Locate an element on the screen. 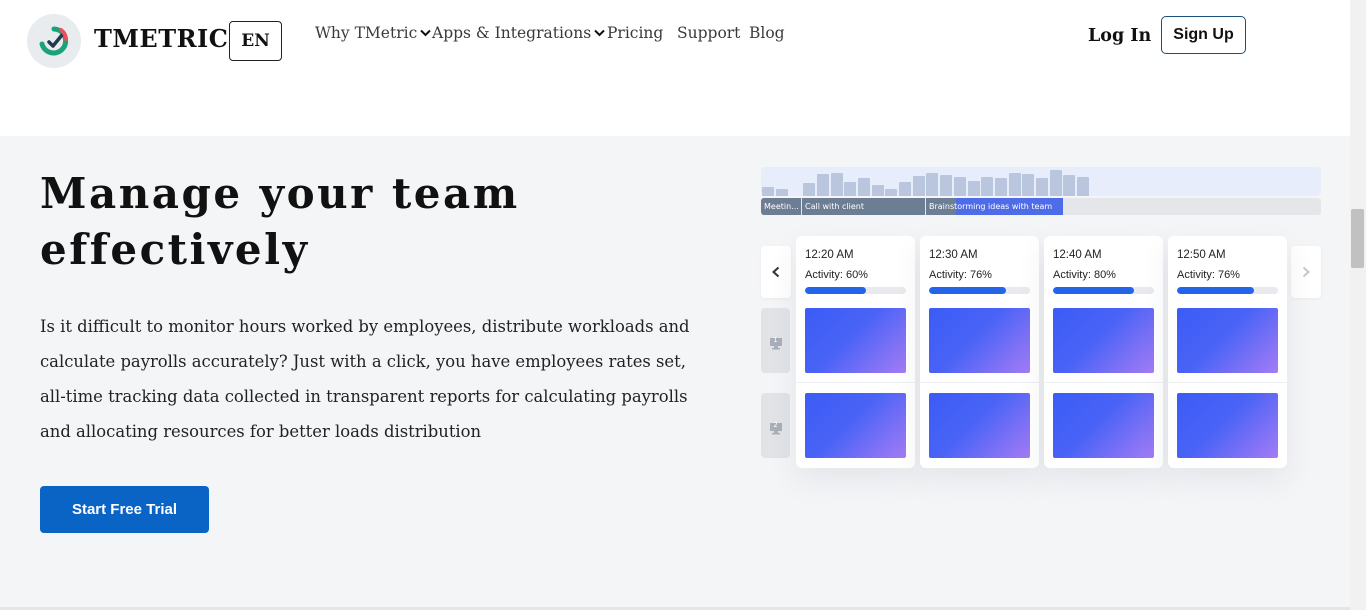 Image resolution: width=1366 pixels, height=610 pixels. screenshot-card: 12:40 AM Activity: 80% is located at coordinates (1103, 352).